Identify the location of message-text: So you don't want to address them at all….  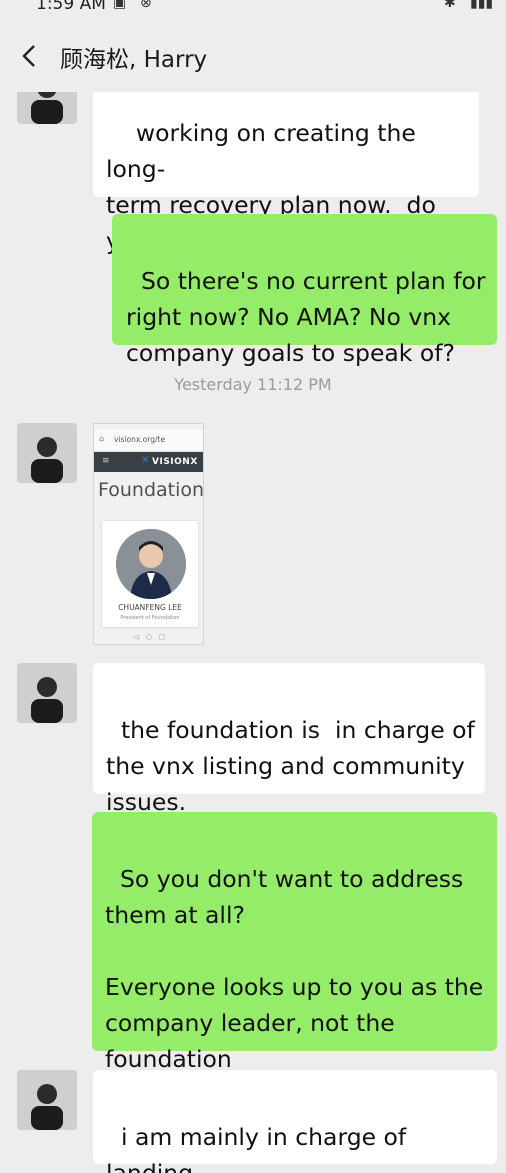
(294, 969).